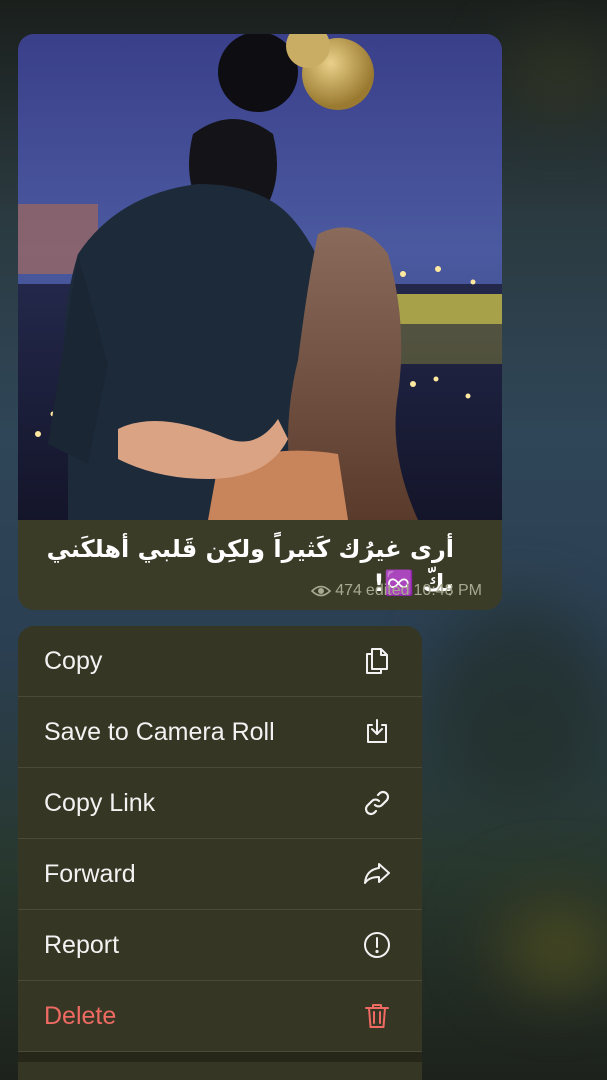  I want to click on message-time: 10:48 PM, so click(447, 590).